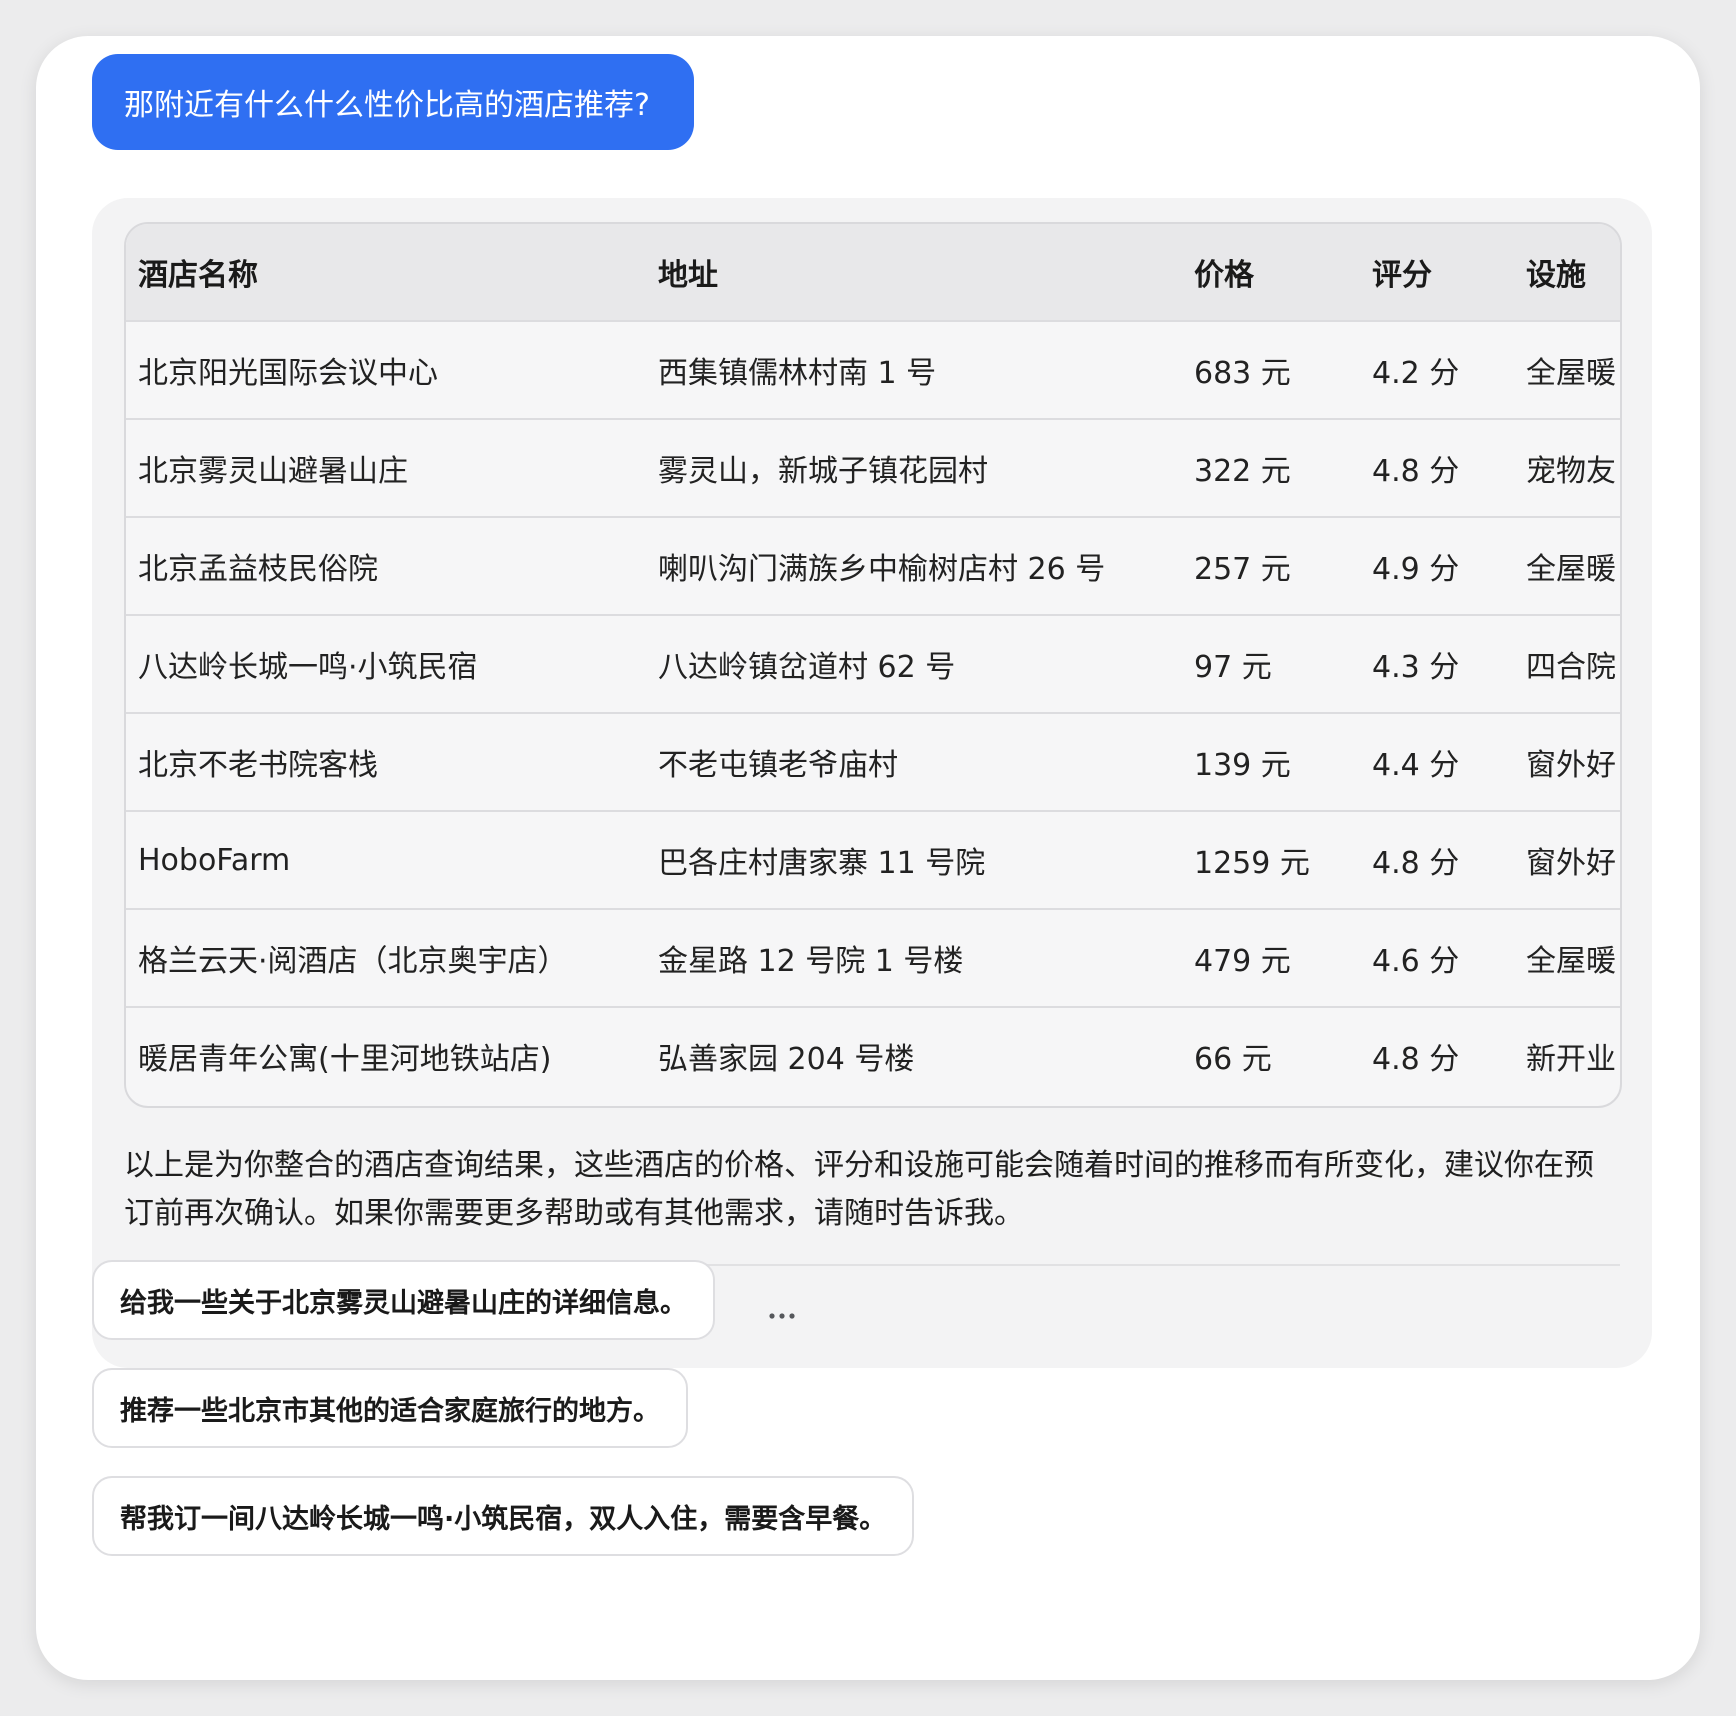  I want to click on cell-address: 不老屯镇老爷庙村, so click(914, 761).